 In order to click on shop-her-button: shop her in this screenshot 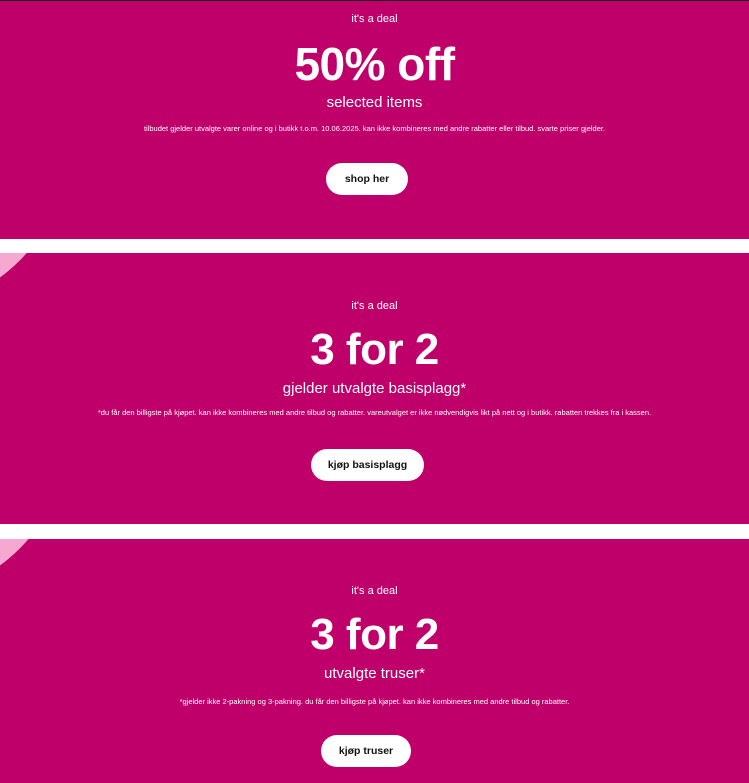, I will do `click(367, 179)`.